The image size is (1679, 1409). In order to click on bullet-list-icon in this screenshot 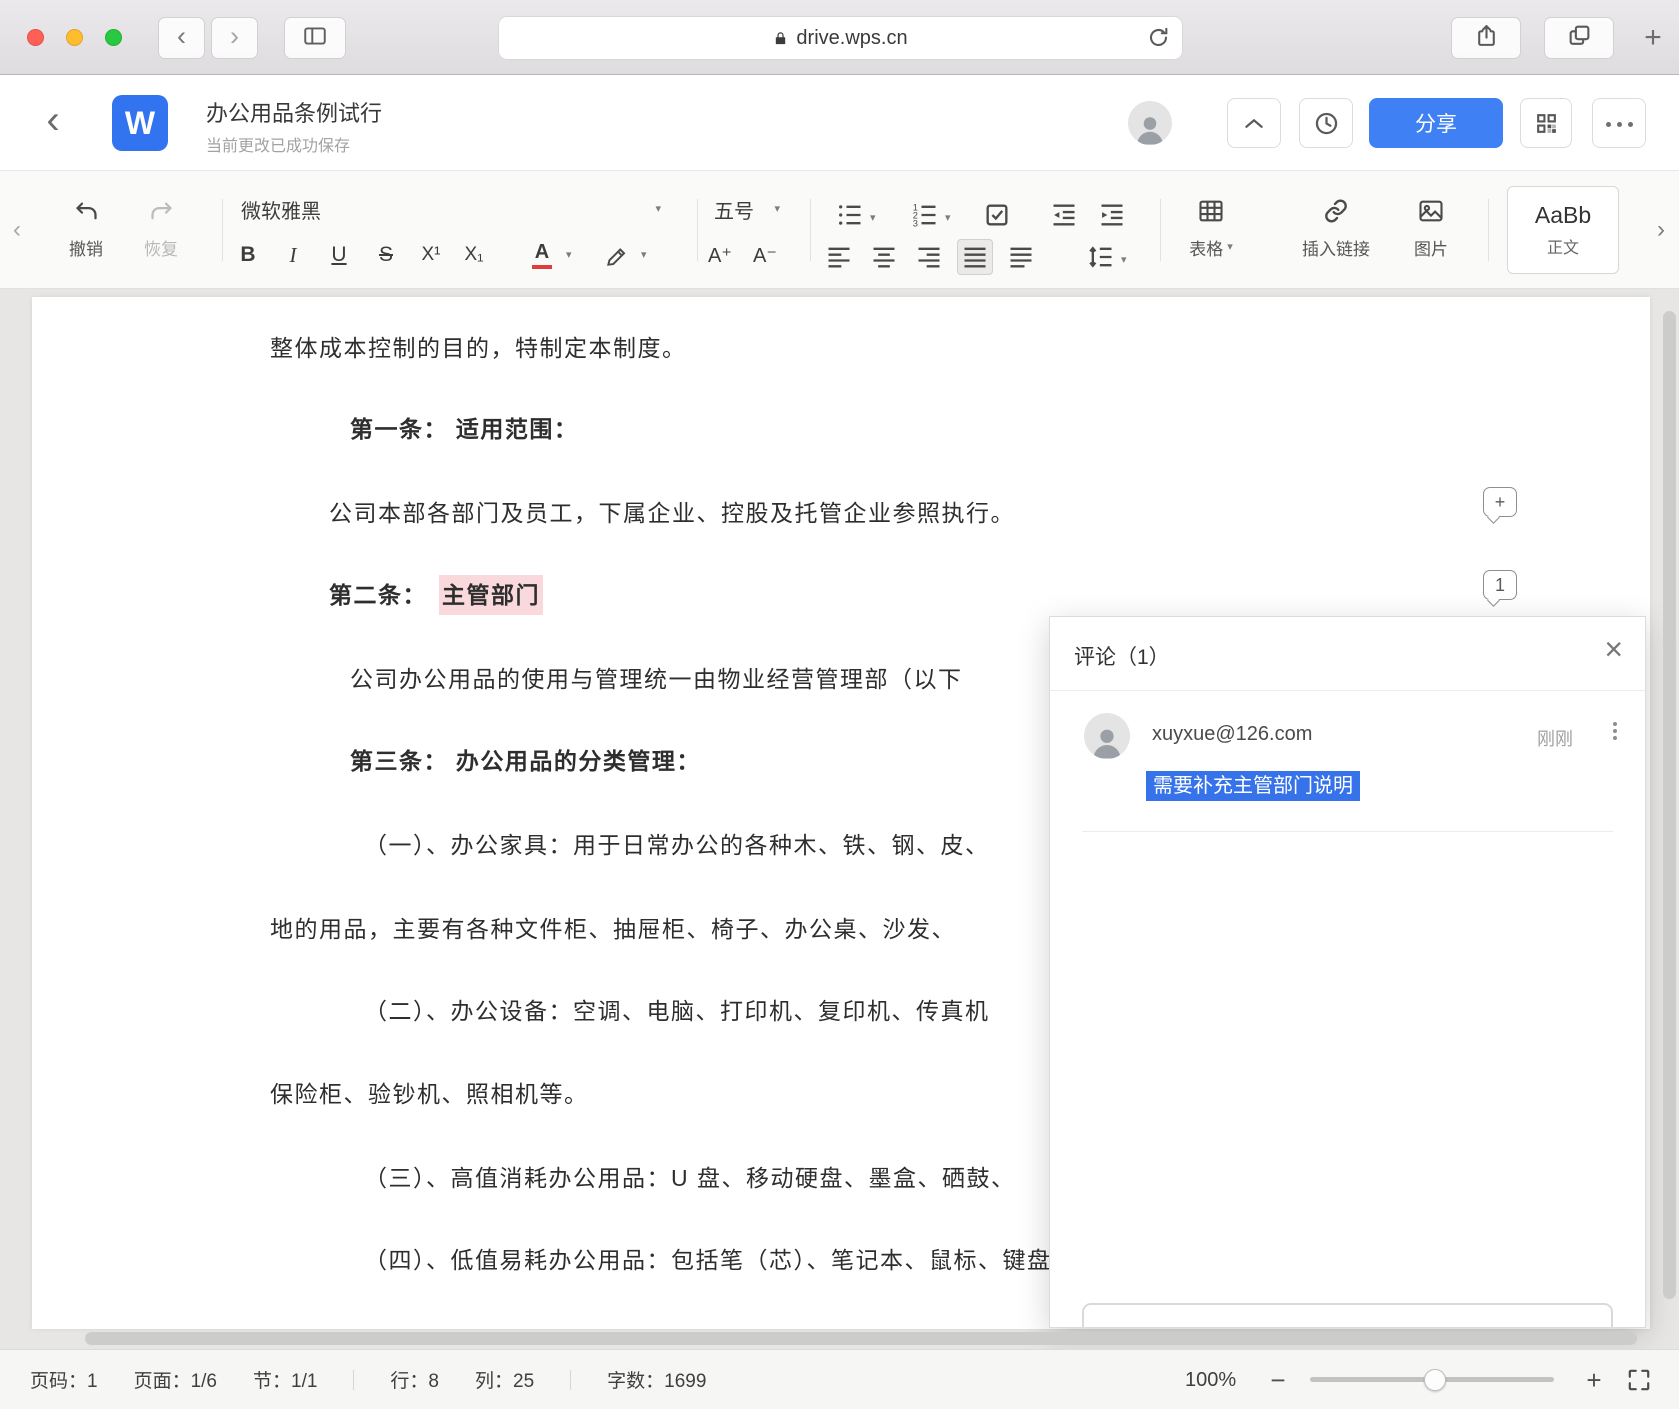, I will do `click(850, 215)`.